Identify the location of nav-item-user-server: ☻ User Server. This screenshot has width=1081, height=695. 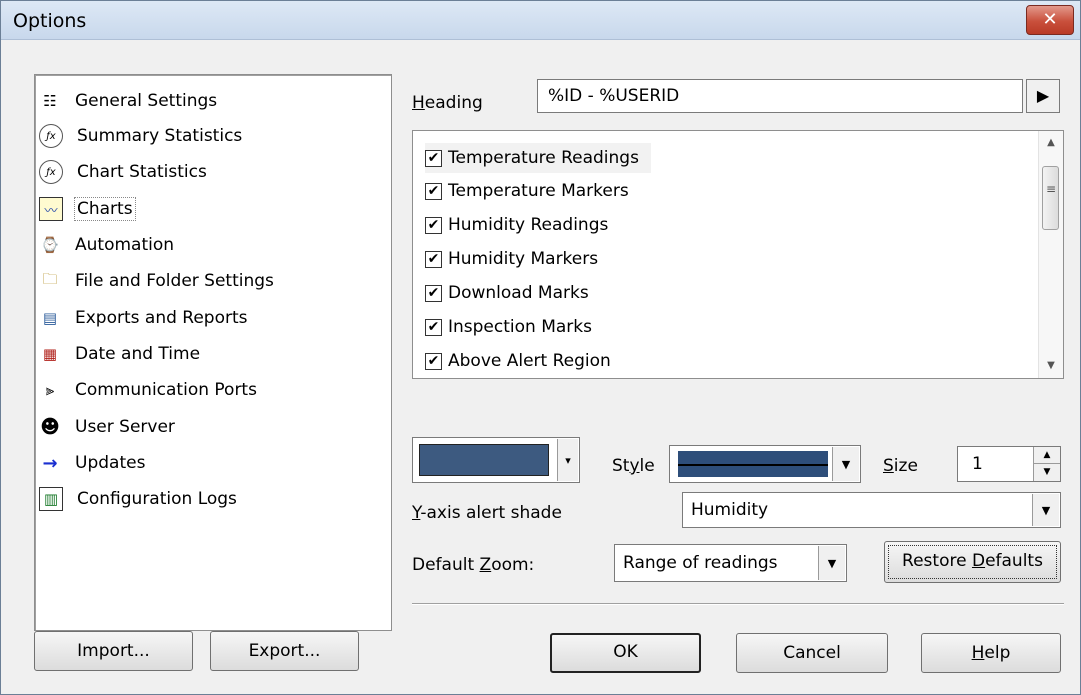
(108, 427).